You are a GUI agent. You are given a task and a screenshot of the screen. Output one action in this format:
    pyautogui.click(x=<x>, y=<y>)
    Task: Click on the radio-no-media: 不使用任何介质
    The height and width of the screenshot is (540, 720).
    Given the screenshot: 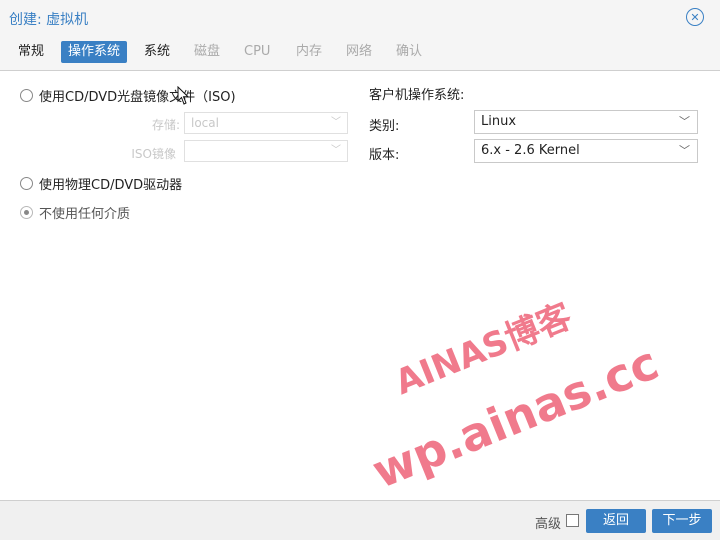 What is the action you would take?
    pyautogui.click(x=75, y=212)
    